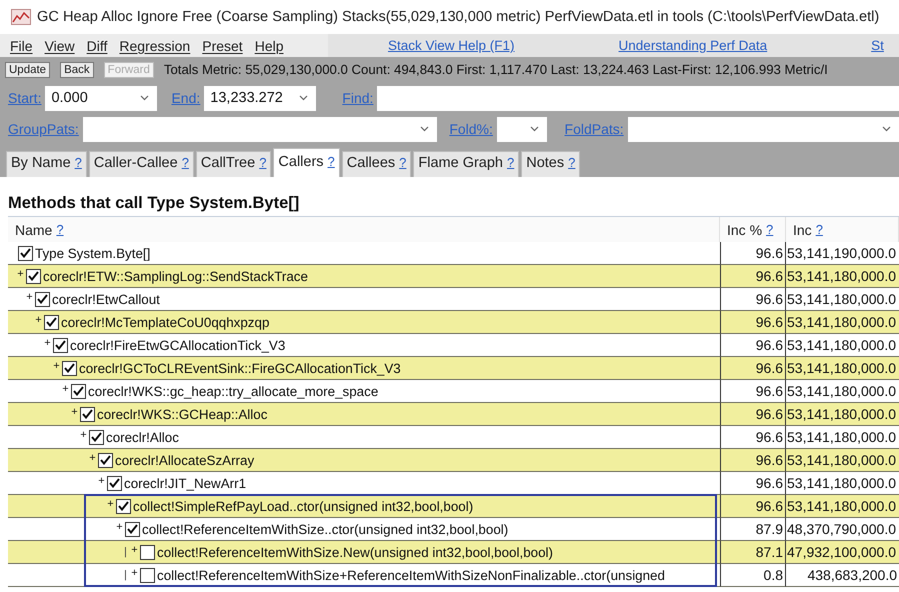 Image resolution: width=899 pixels, height=592 pixels. I want to click on tab: CallTree ?, so click(234, 164).